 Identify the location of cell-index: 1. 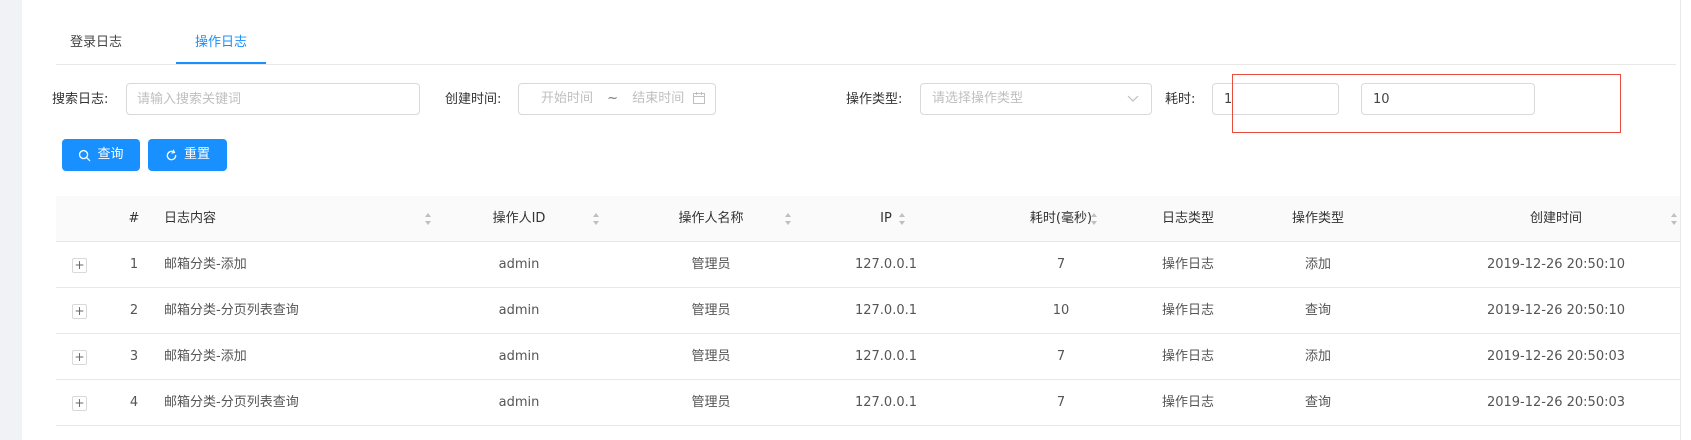
(134, 264).